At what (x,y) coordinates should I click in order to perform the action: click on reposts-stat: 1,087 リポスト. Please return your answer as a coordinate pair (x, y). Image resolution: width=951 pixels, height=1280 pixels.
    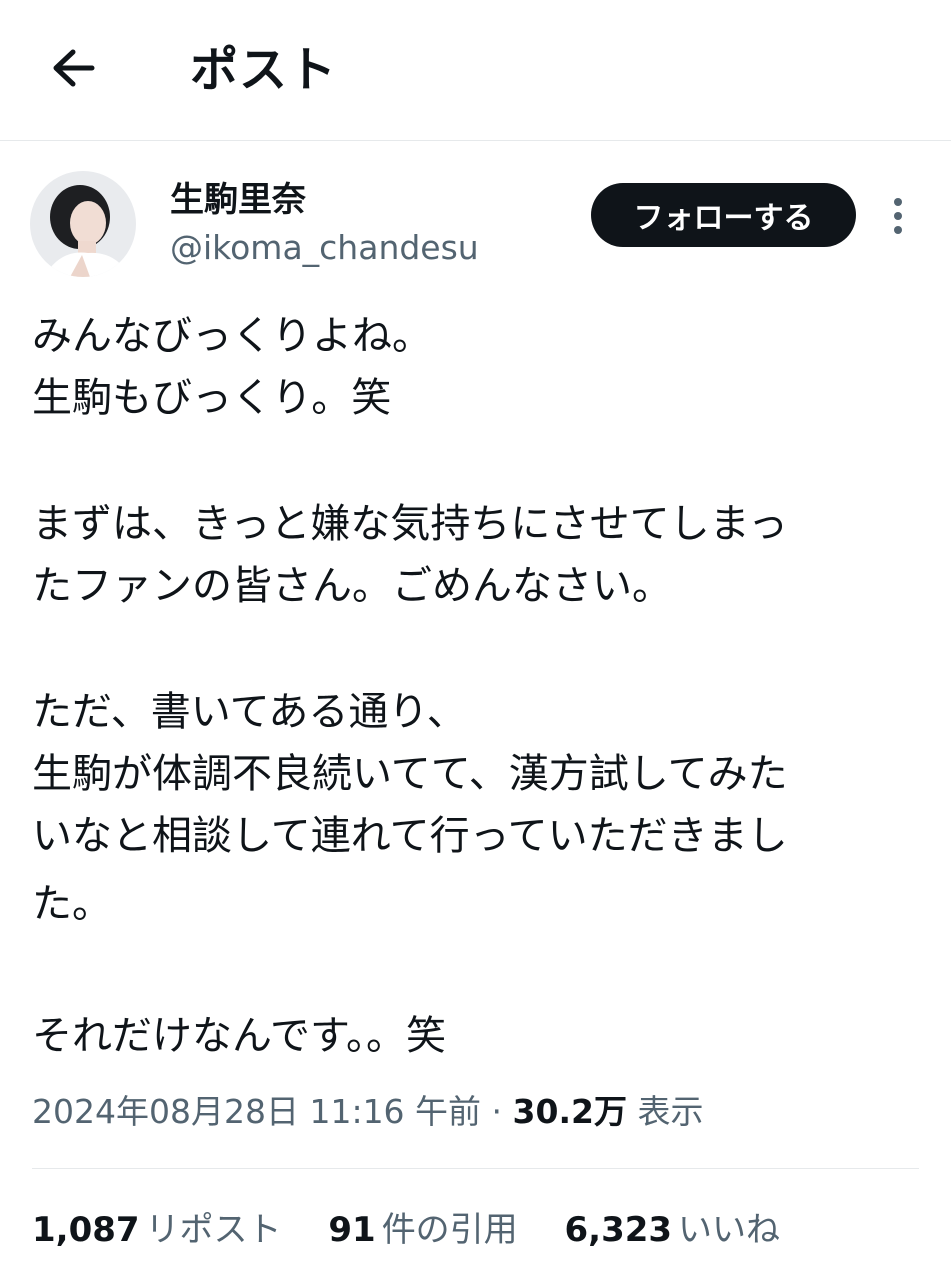
    Looking at the image, I should click on (157, 1230).